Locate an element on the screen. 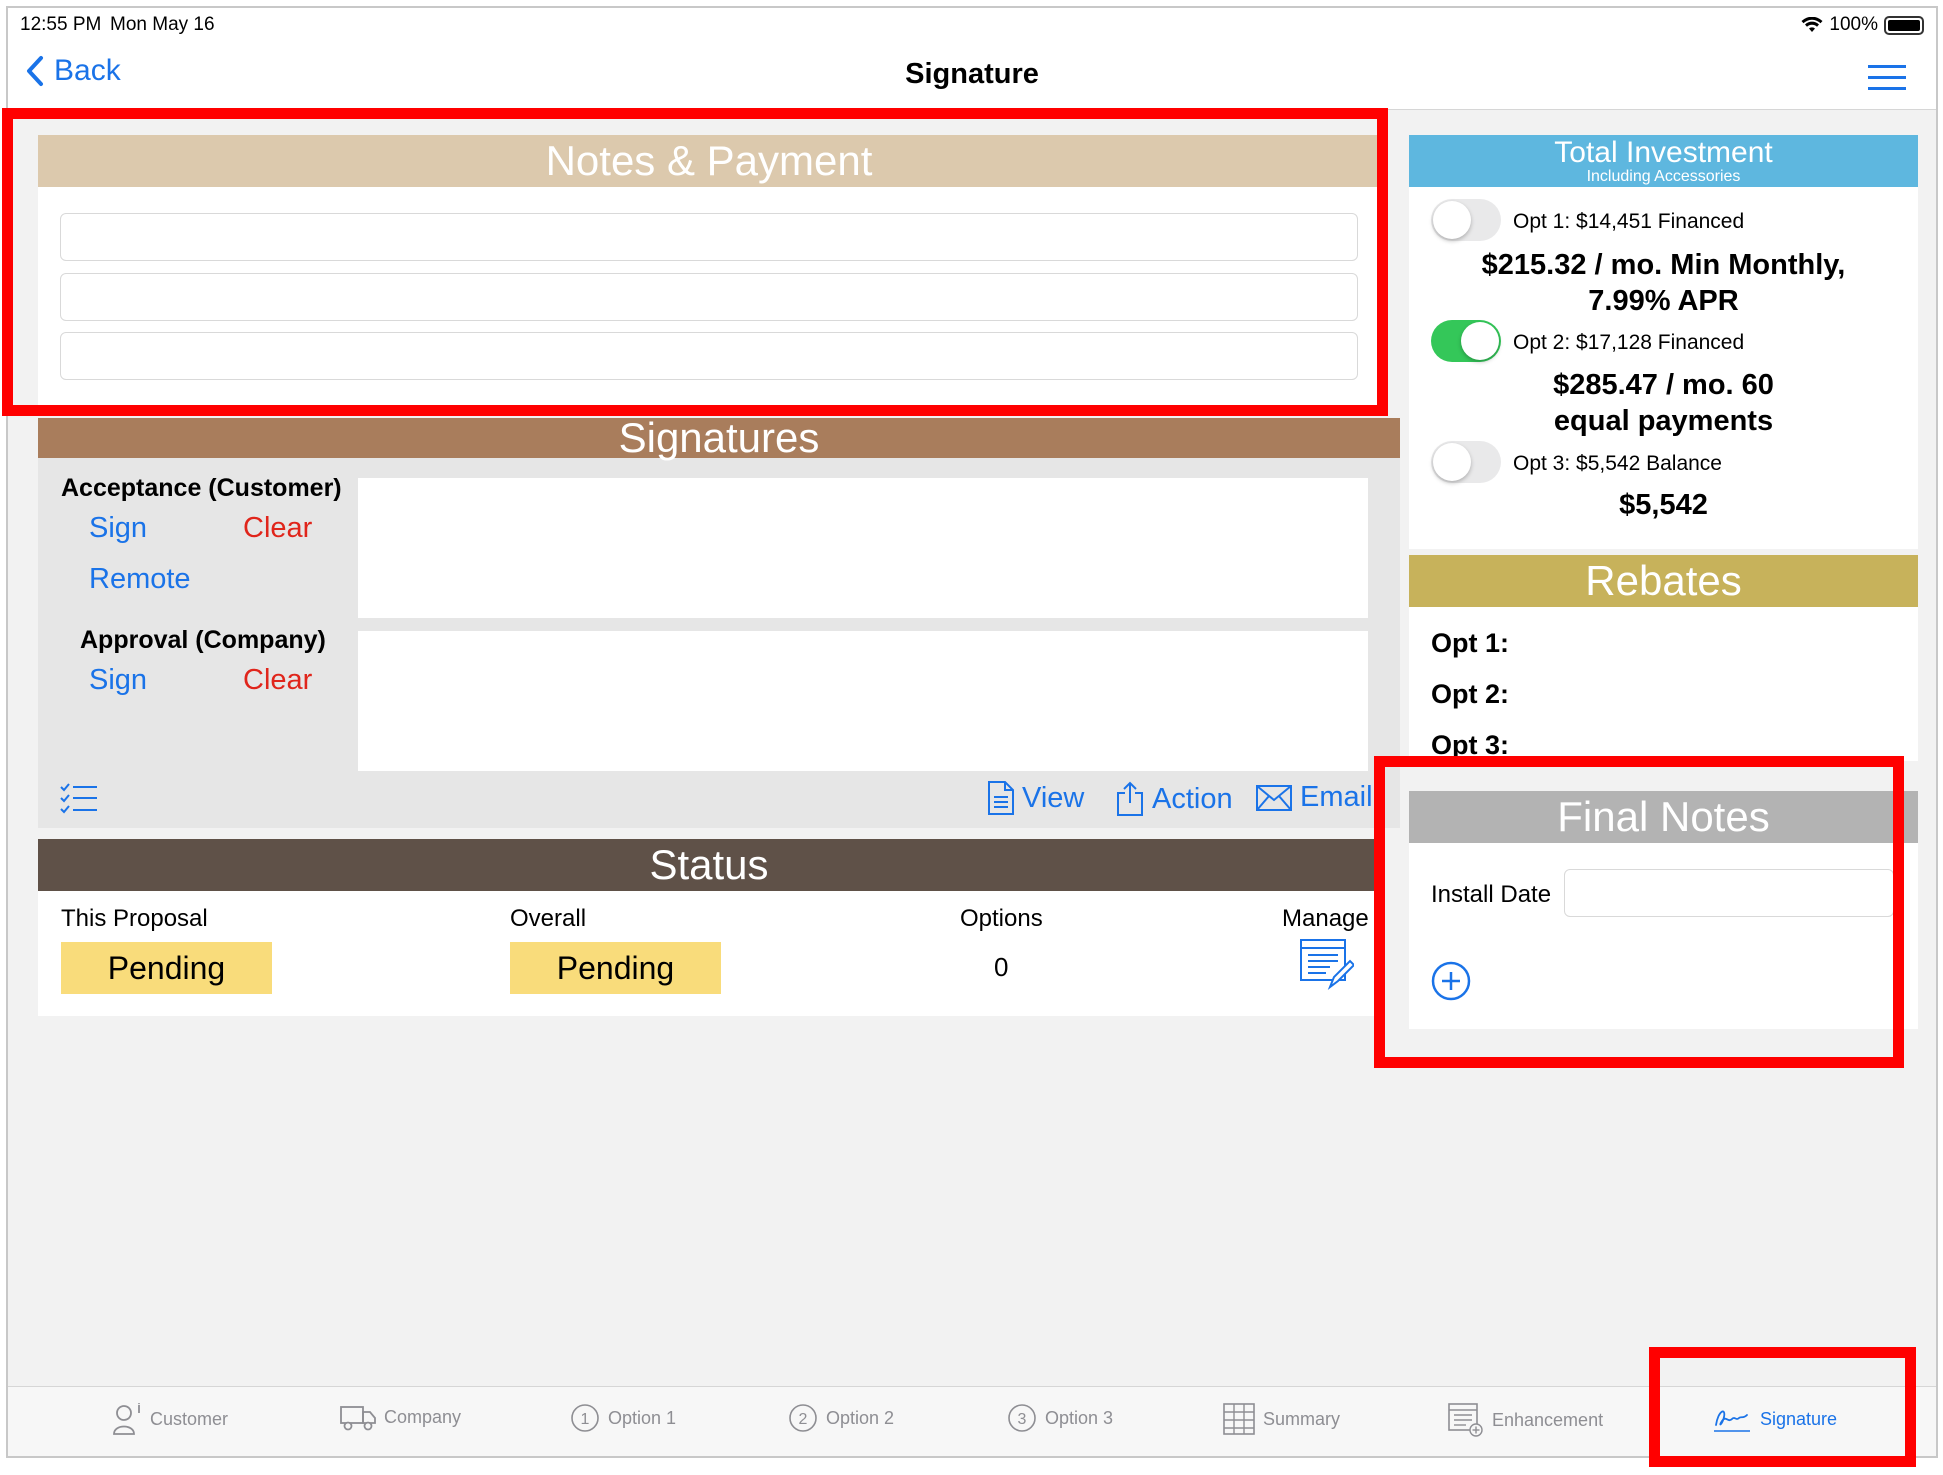 Image resolution: width=1943 pixels, height=1475 pixels. svg-text: 3 is located at coordinates (1022, 1419).